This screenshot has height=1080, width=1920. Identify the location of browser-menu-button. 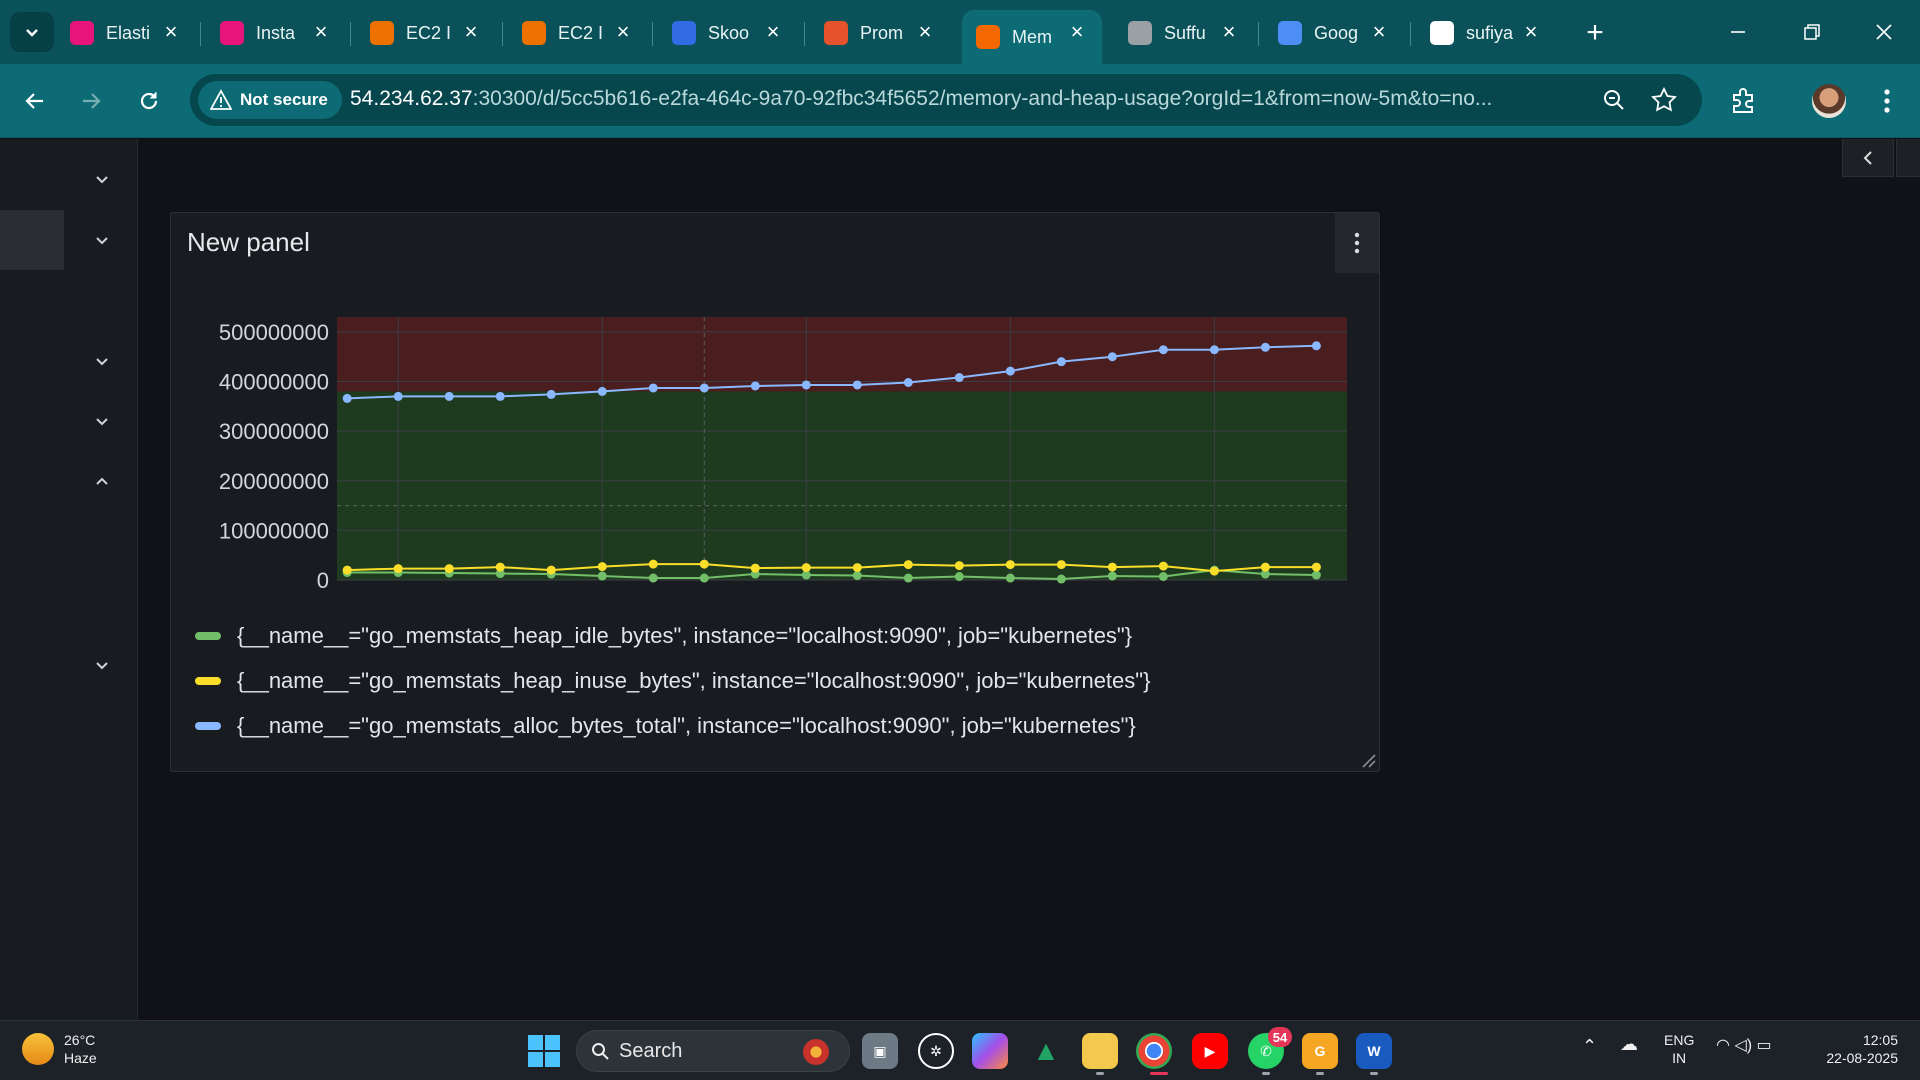
(1887, 101).